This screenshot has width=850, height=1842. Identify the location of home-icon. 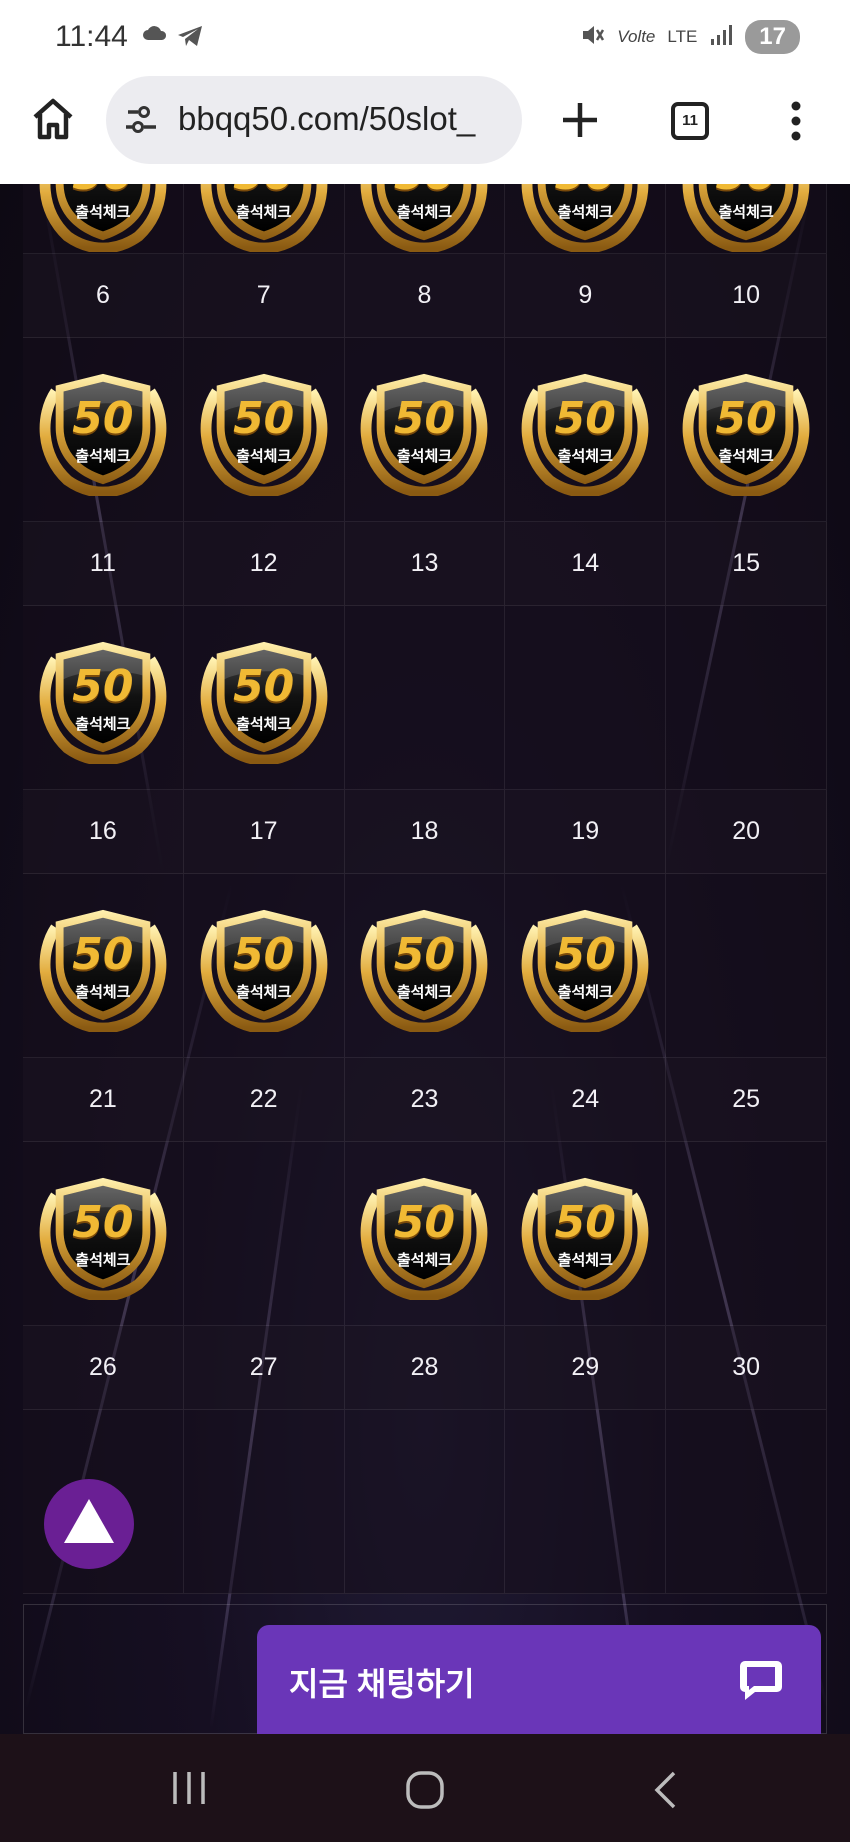
(53, 122).